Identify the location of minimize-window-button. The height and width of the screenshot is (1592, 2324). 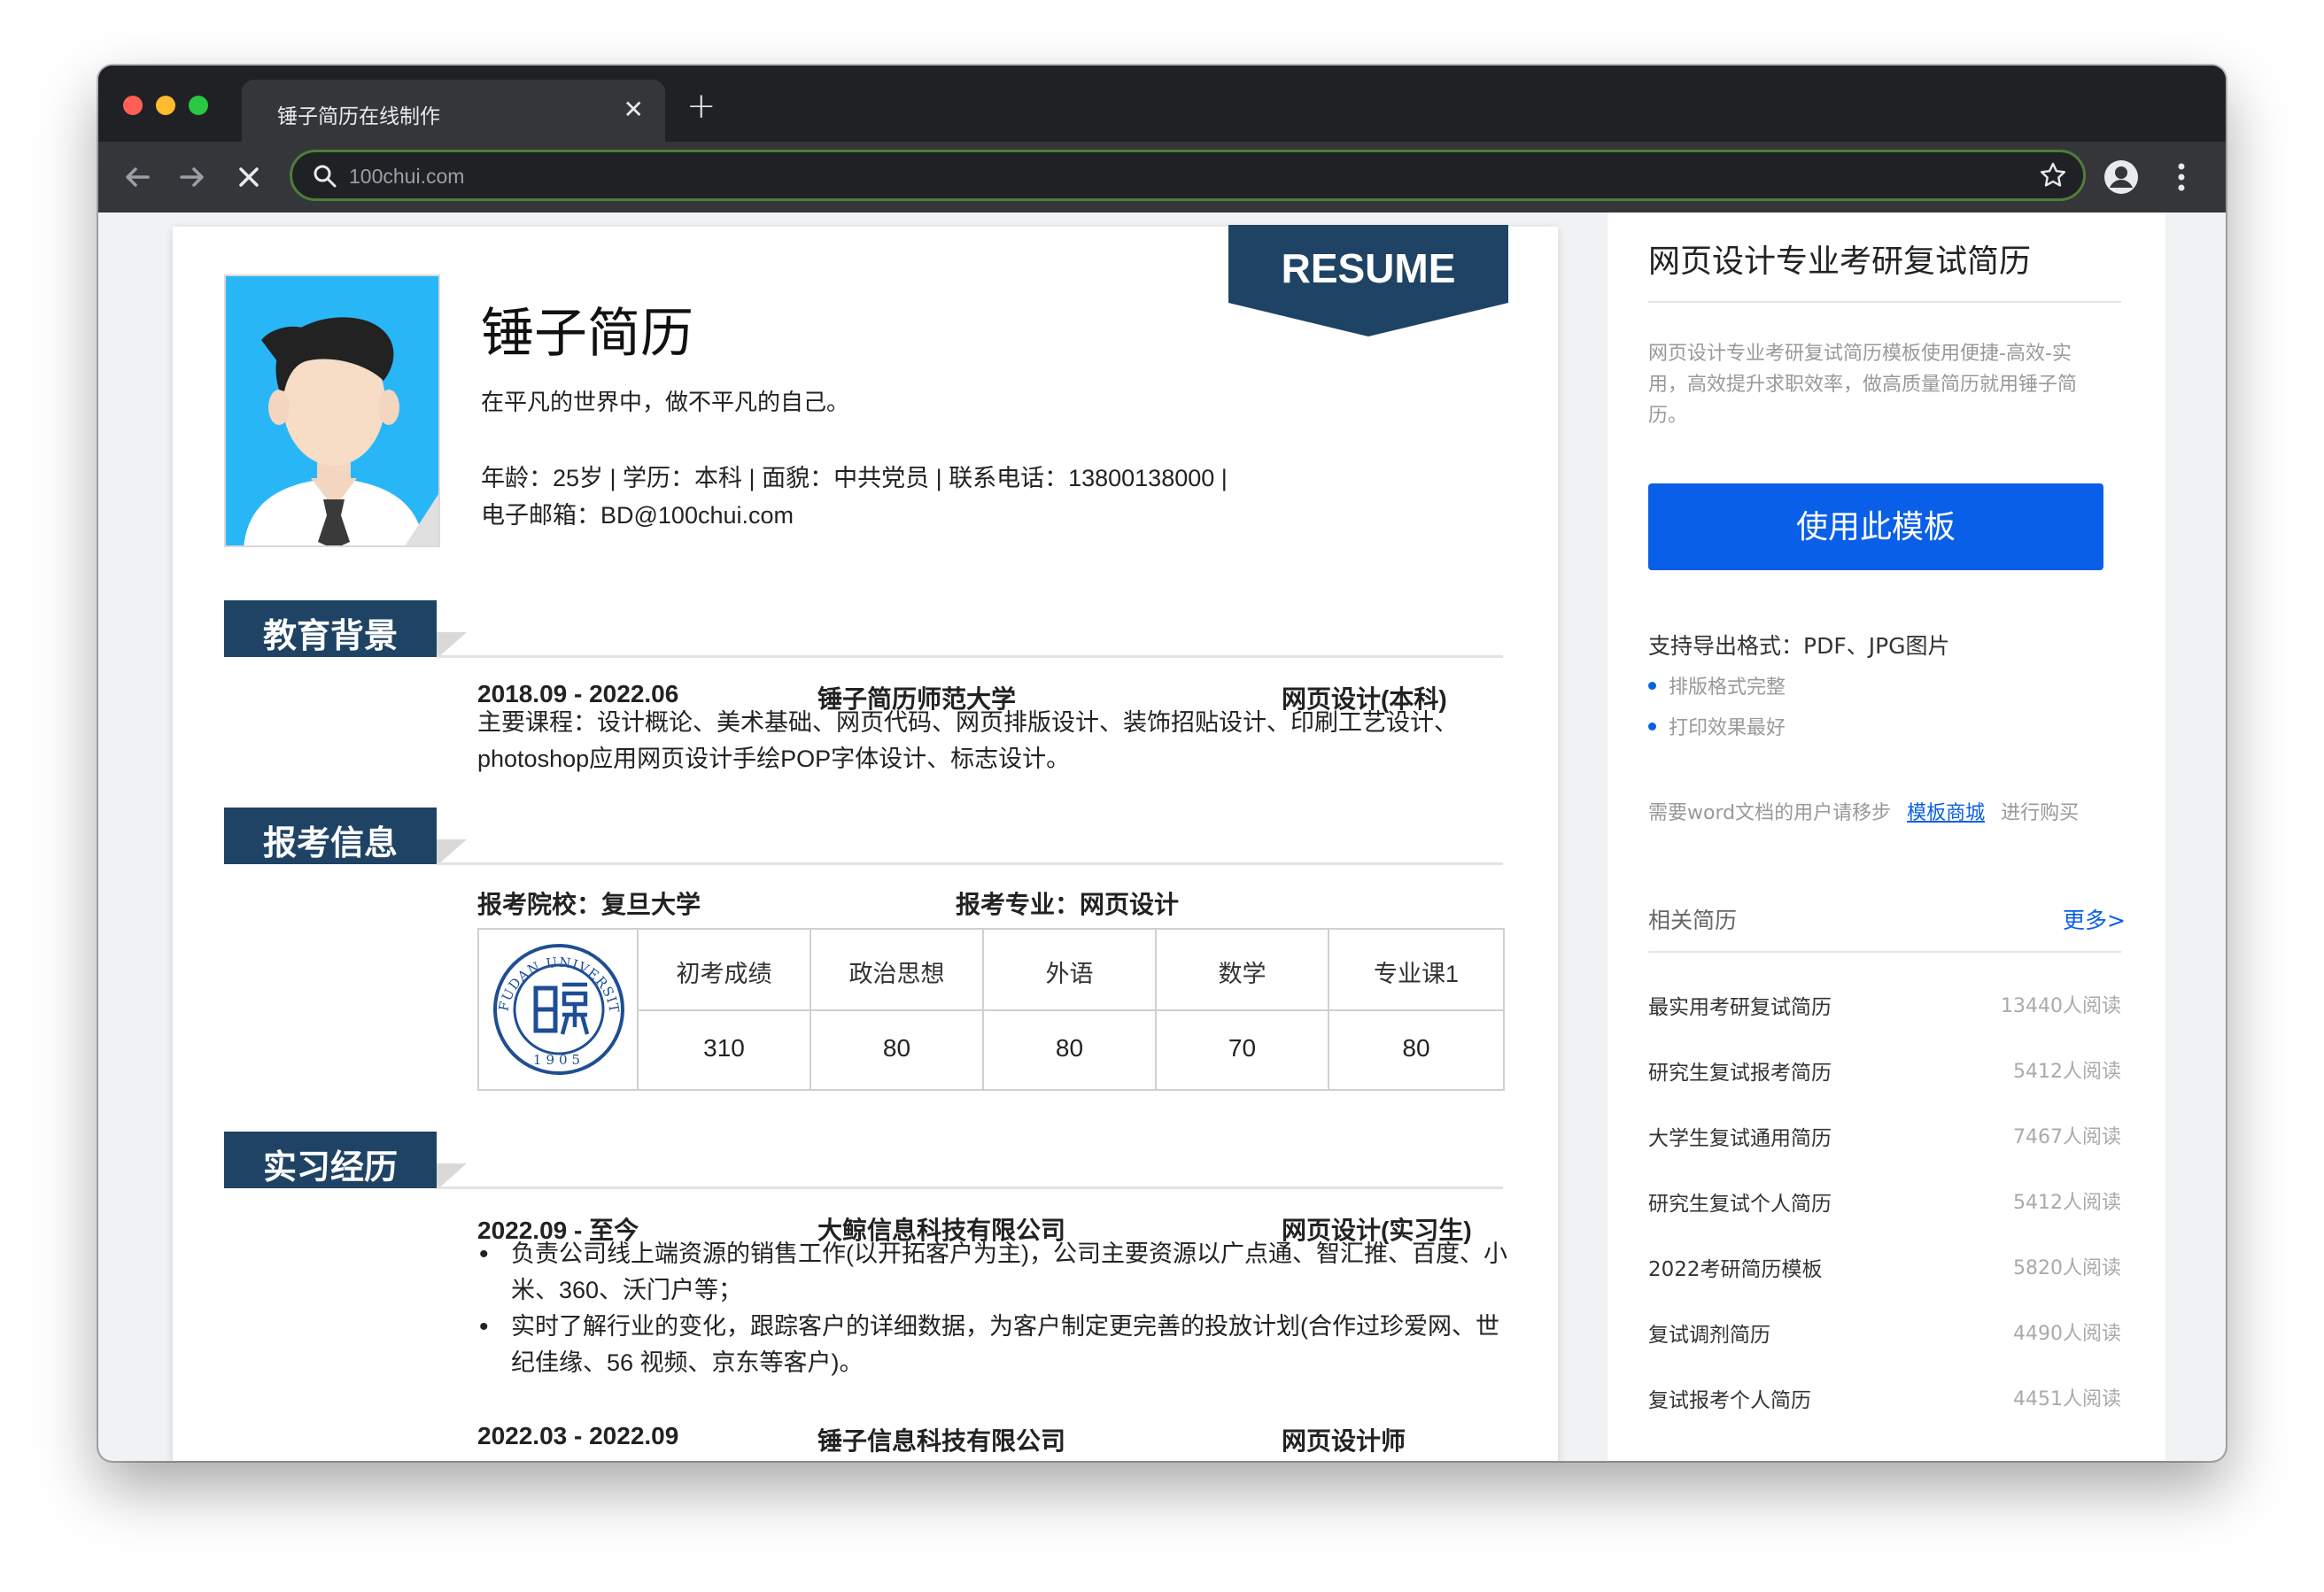
(165, 105).